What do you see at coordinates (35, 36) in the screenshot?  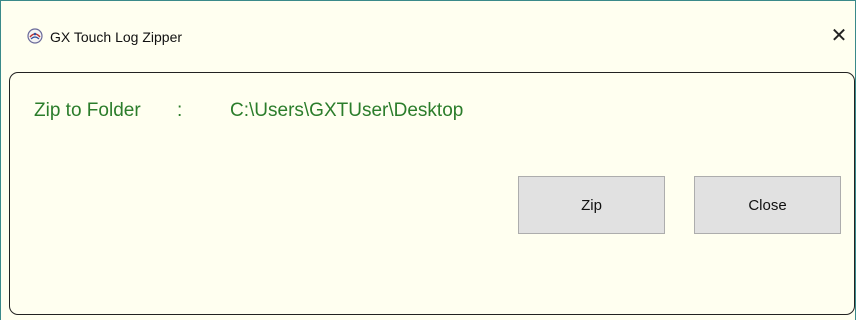 I see `app-logo-icon` at bounding box center [35, 36].